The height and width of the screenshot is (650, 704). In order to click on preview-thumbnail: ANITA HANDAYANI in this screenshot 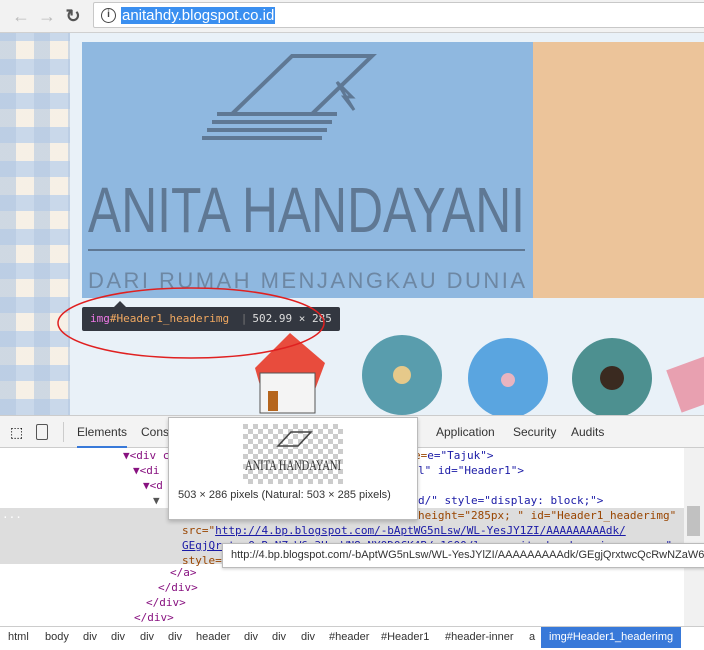, I will do `click(293, 454)`.